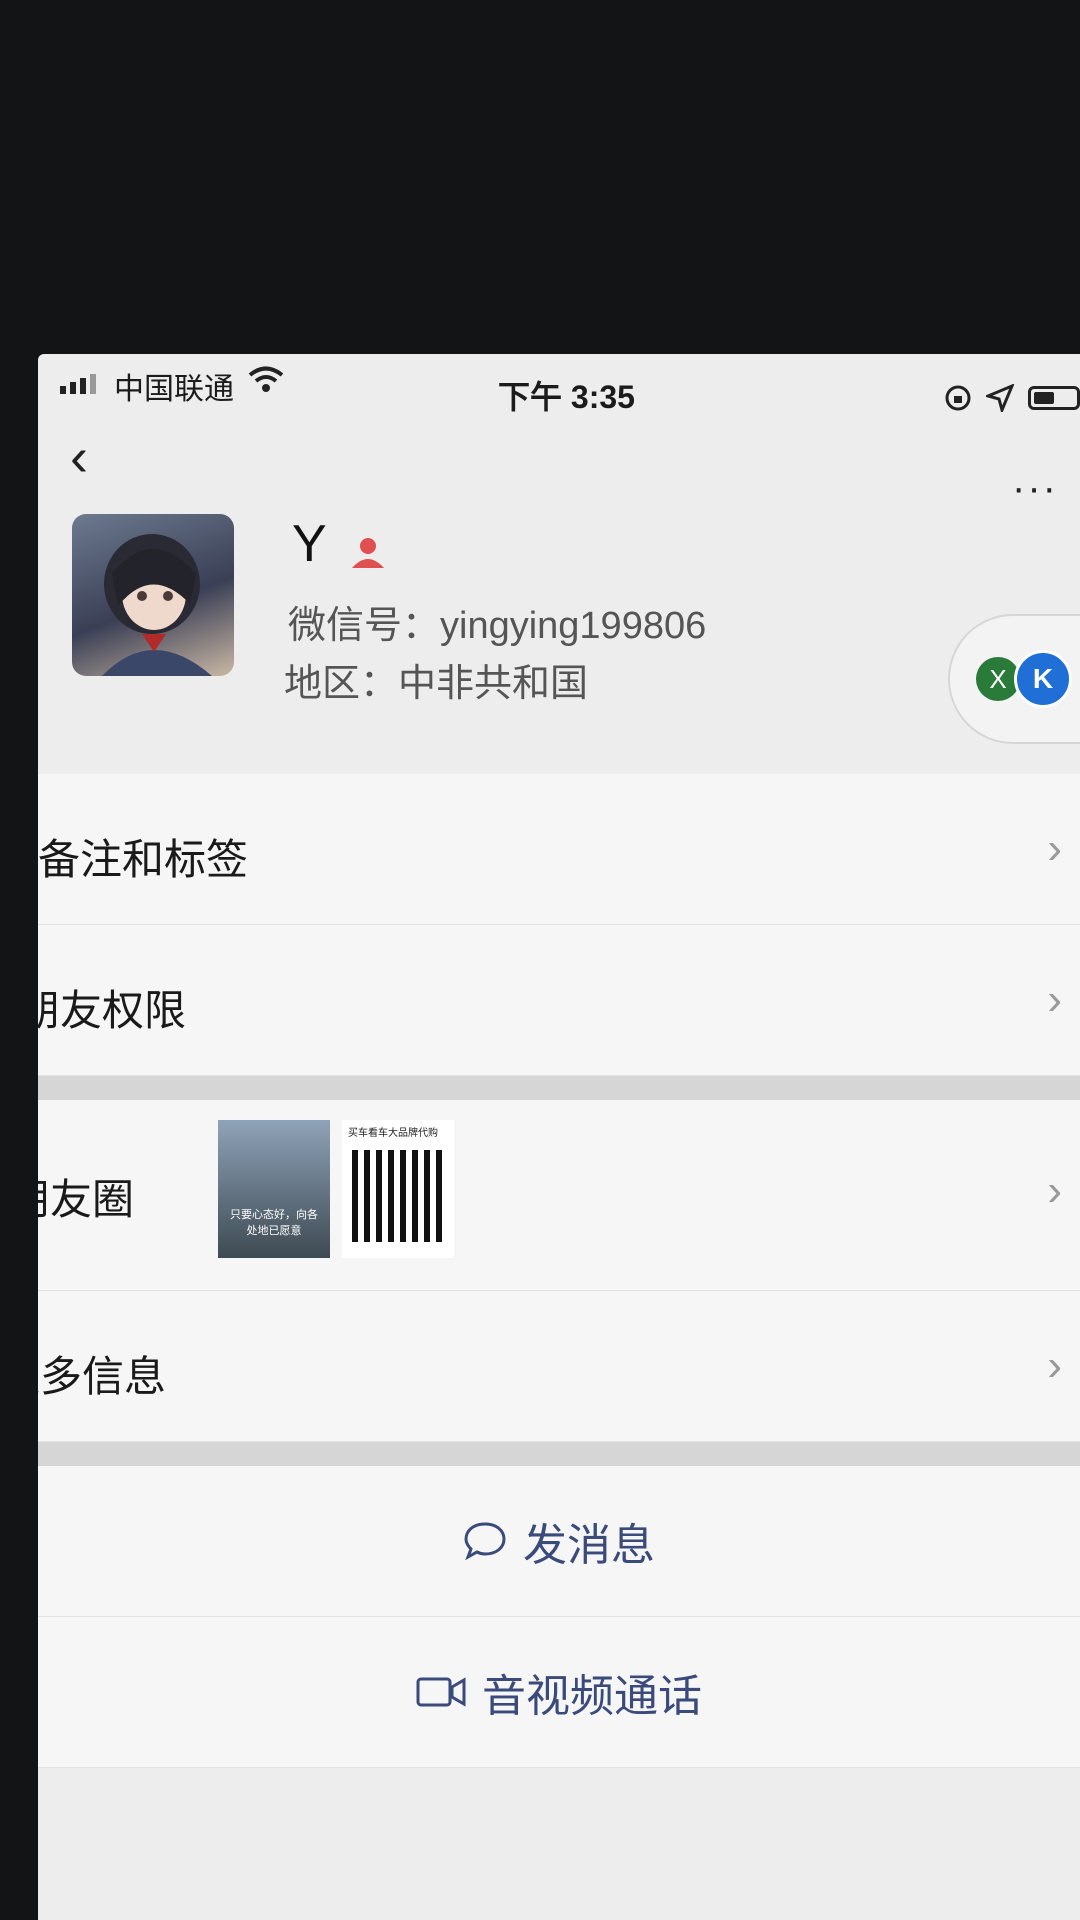  I want to click on more-button: ···, so click(1035, 488).